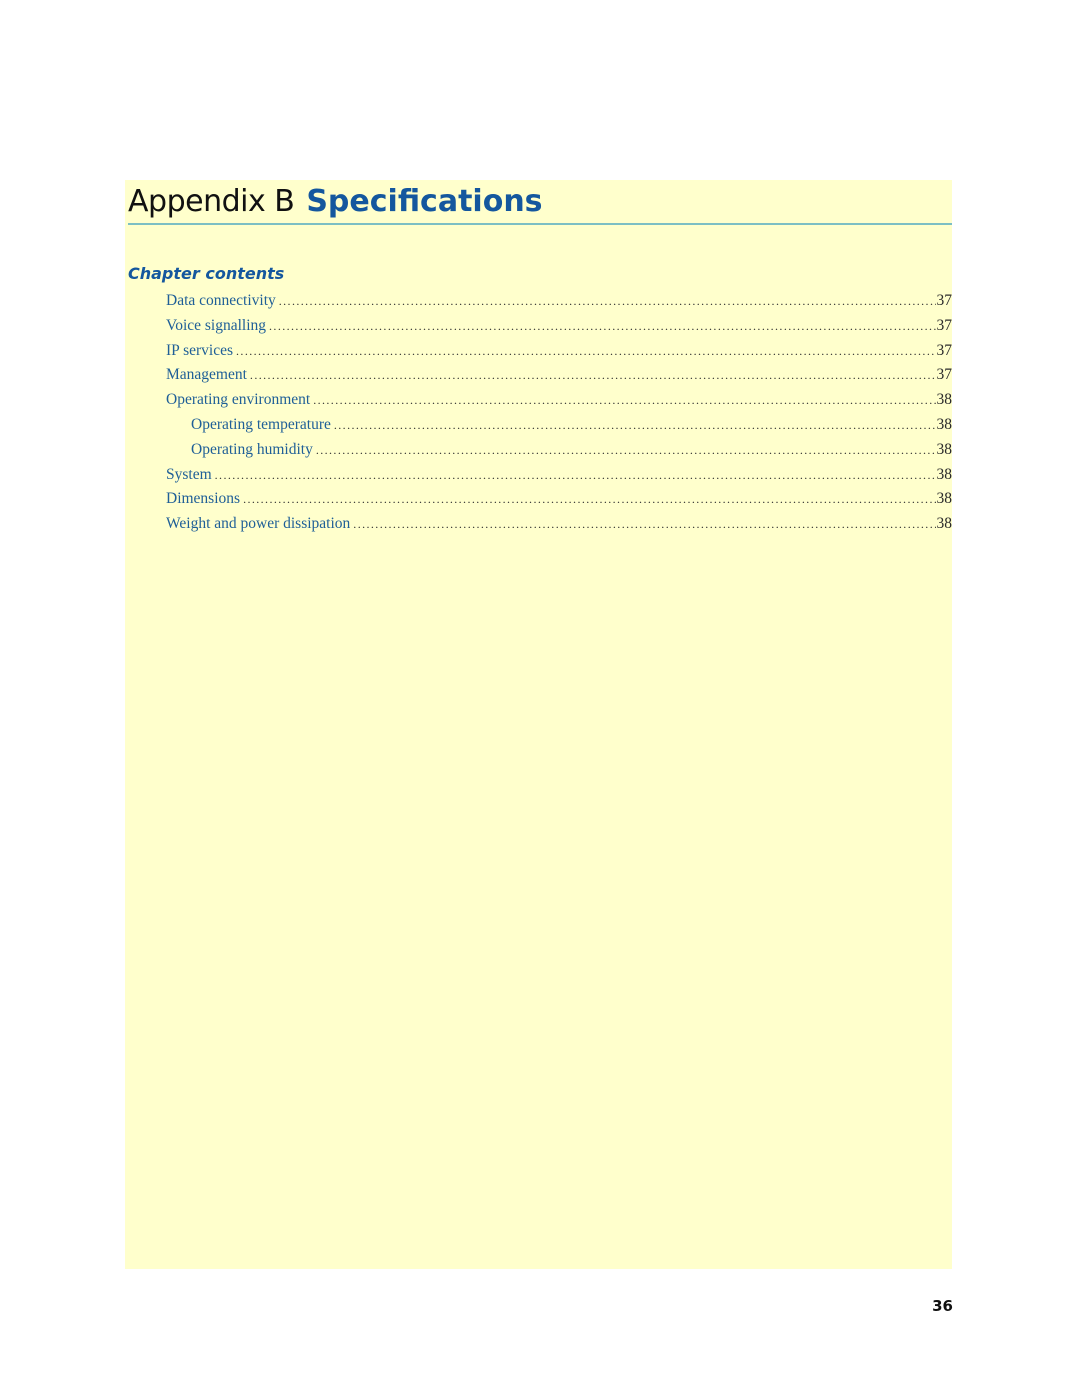  I want to click on toc-entry-ip-services: IP services 37, so click(559, 354).